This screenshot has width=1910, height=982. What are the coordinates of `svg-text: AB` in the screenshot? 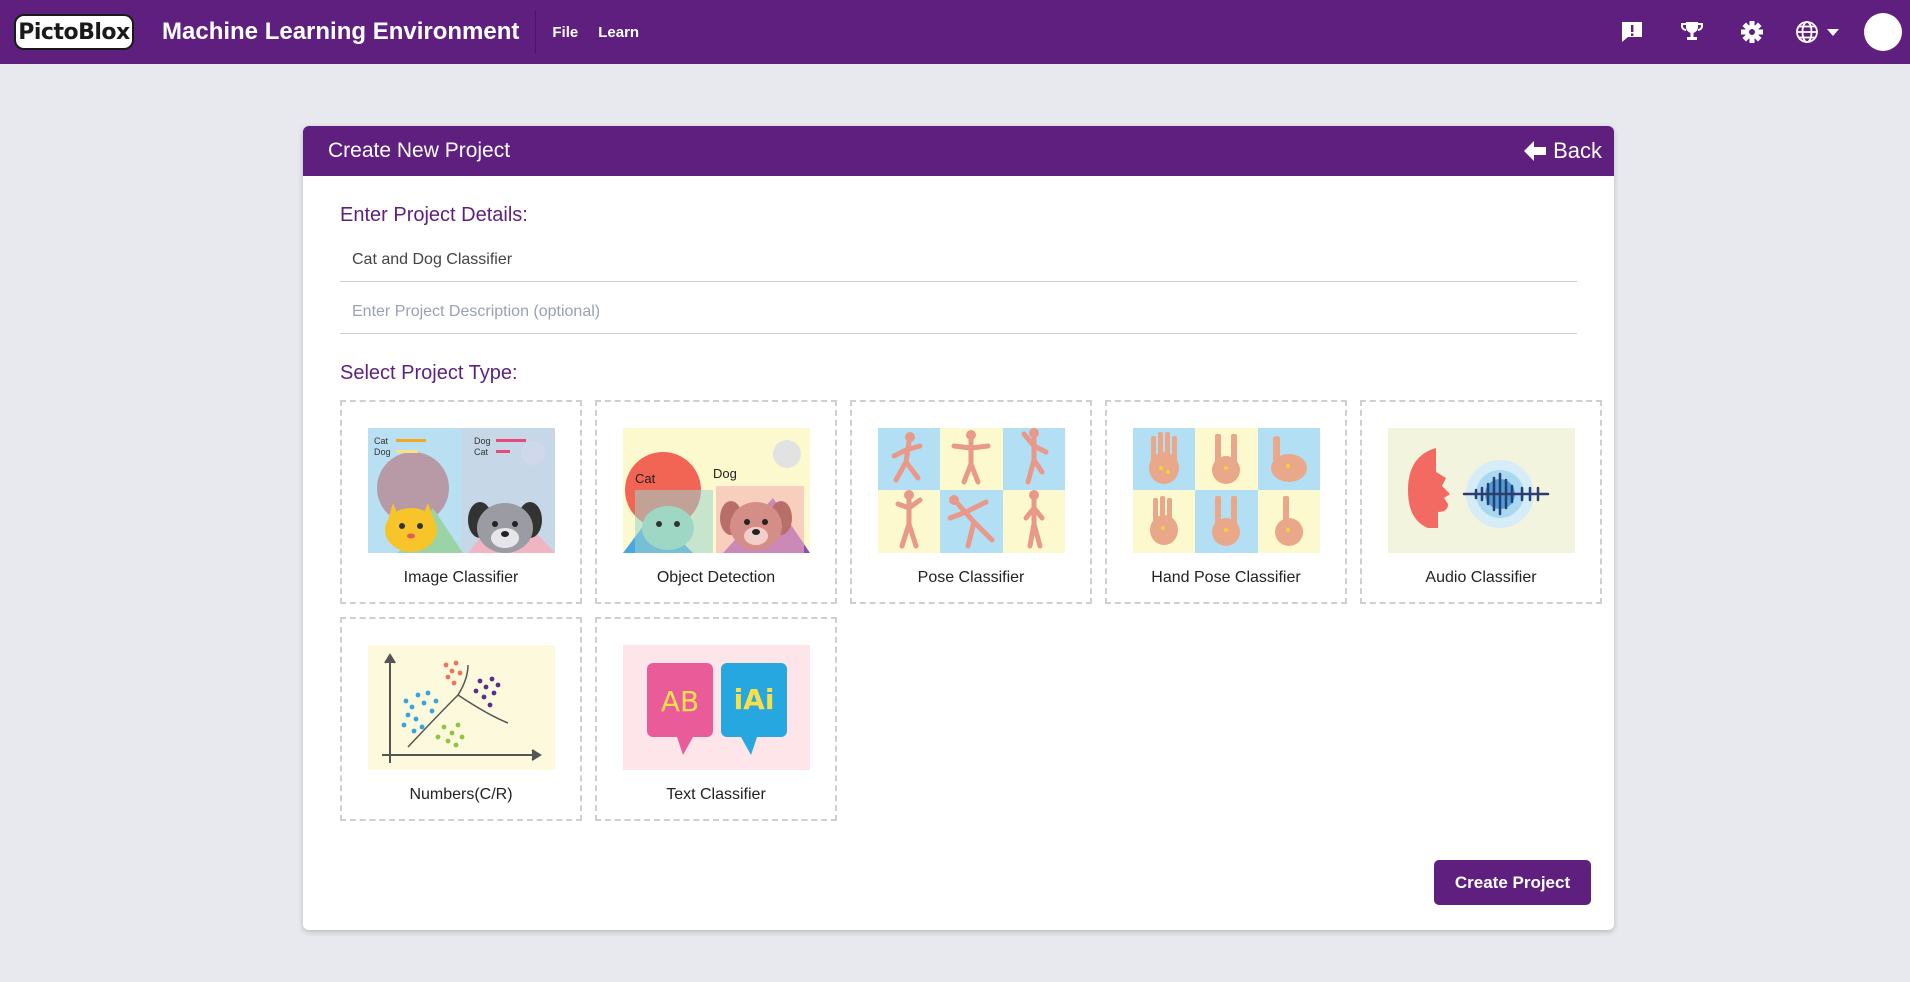 It's located at (680, 701).